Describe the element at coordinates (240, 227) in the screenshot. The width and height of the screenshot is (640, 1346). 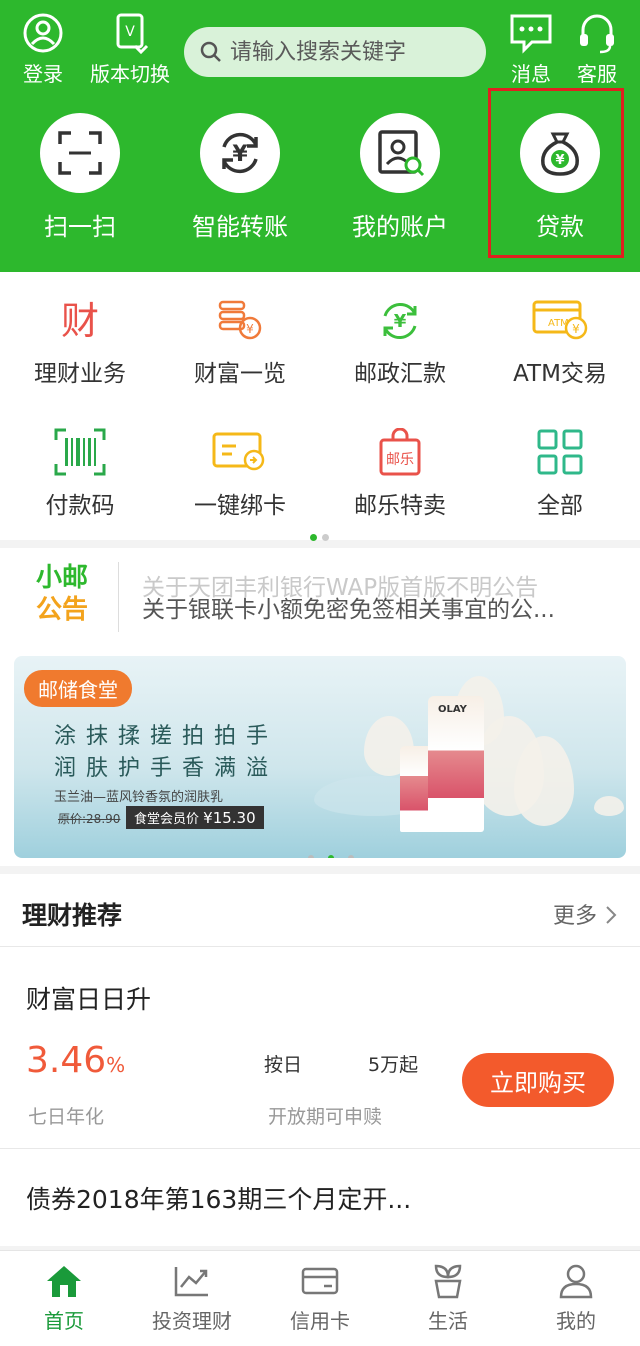
I see `quick-action-label: 智能转账` at that location.